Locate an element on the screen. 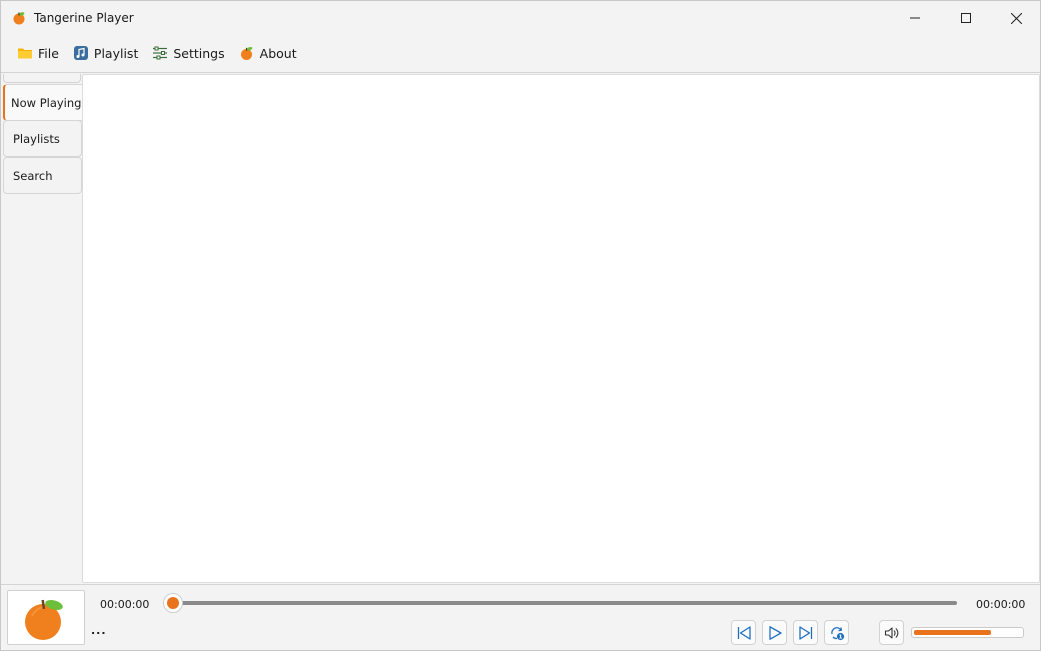  menu-bar: File Playlist Settings About is located at coordinates (158, 53).